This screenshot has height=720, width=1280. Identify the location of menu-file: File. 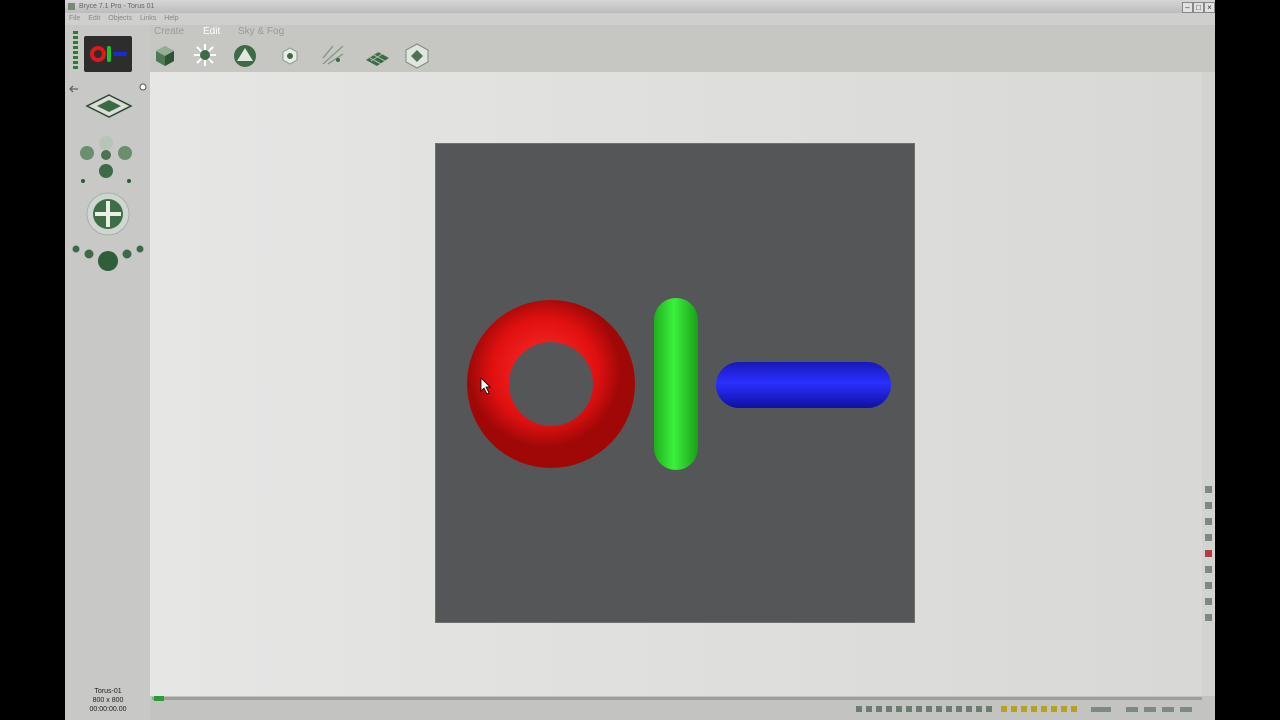
(74, 18).